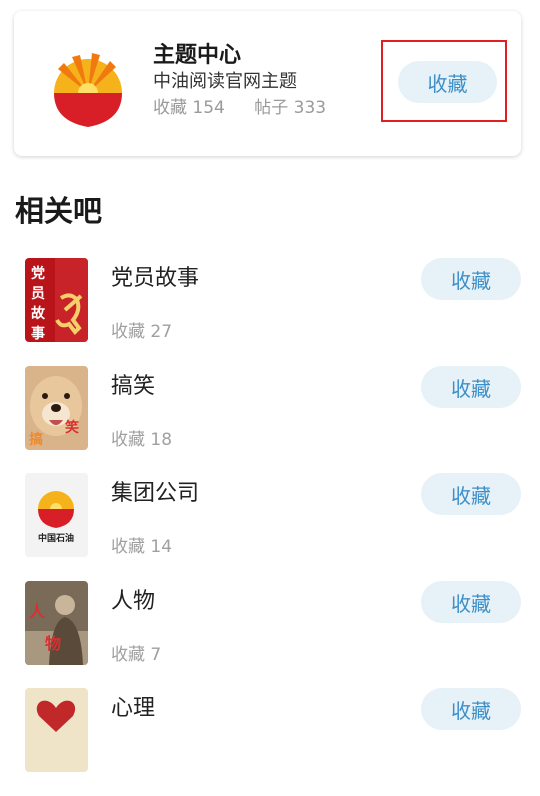 The width and height of the screenshot is (540, 796). What do you see at coordinates (270, 527) in the screenshot?
I see `list-item-group-company: 中国石油 集团公司 收藏 14 收藏` at bounding box center [270, 527].